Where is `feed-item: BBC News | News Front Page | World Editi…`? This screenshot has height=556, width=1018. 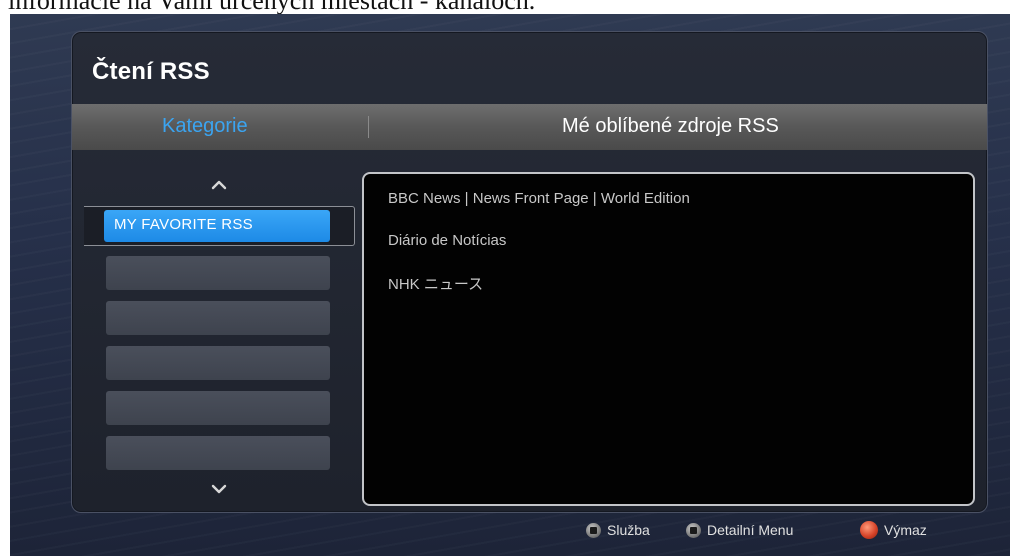 feed-item: BBC News | News Front Page | World Editi… is located at coordinates (539, 198).